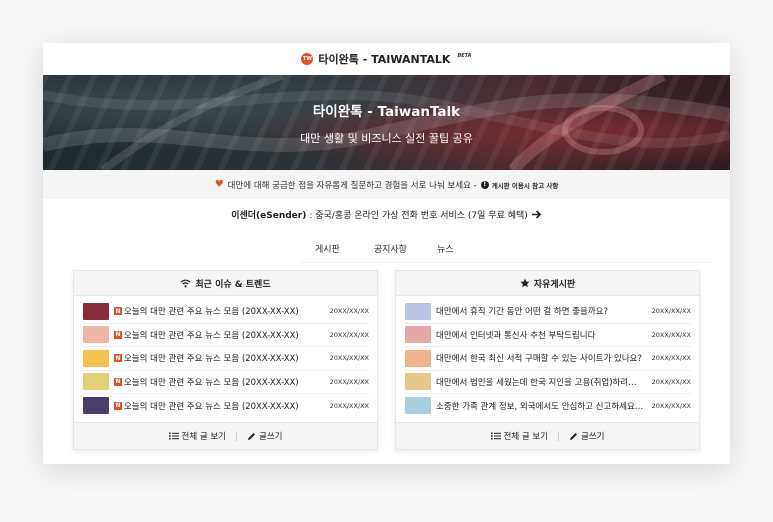 The image size is (773, 522). Describe the element at coordinates (307, 59) in the screenshot. I see `logo-icon: TW` at that location.